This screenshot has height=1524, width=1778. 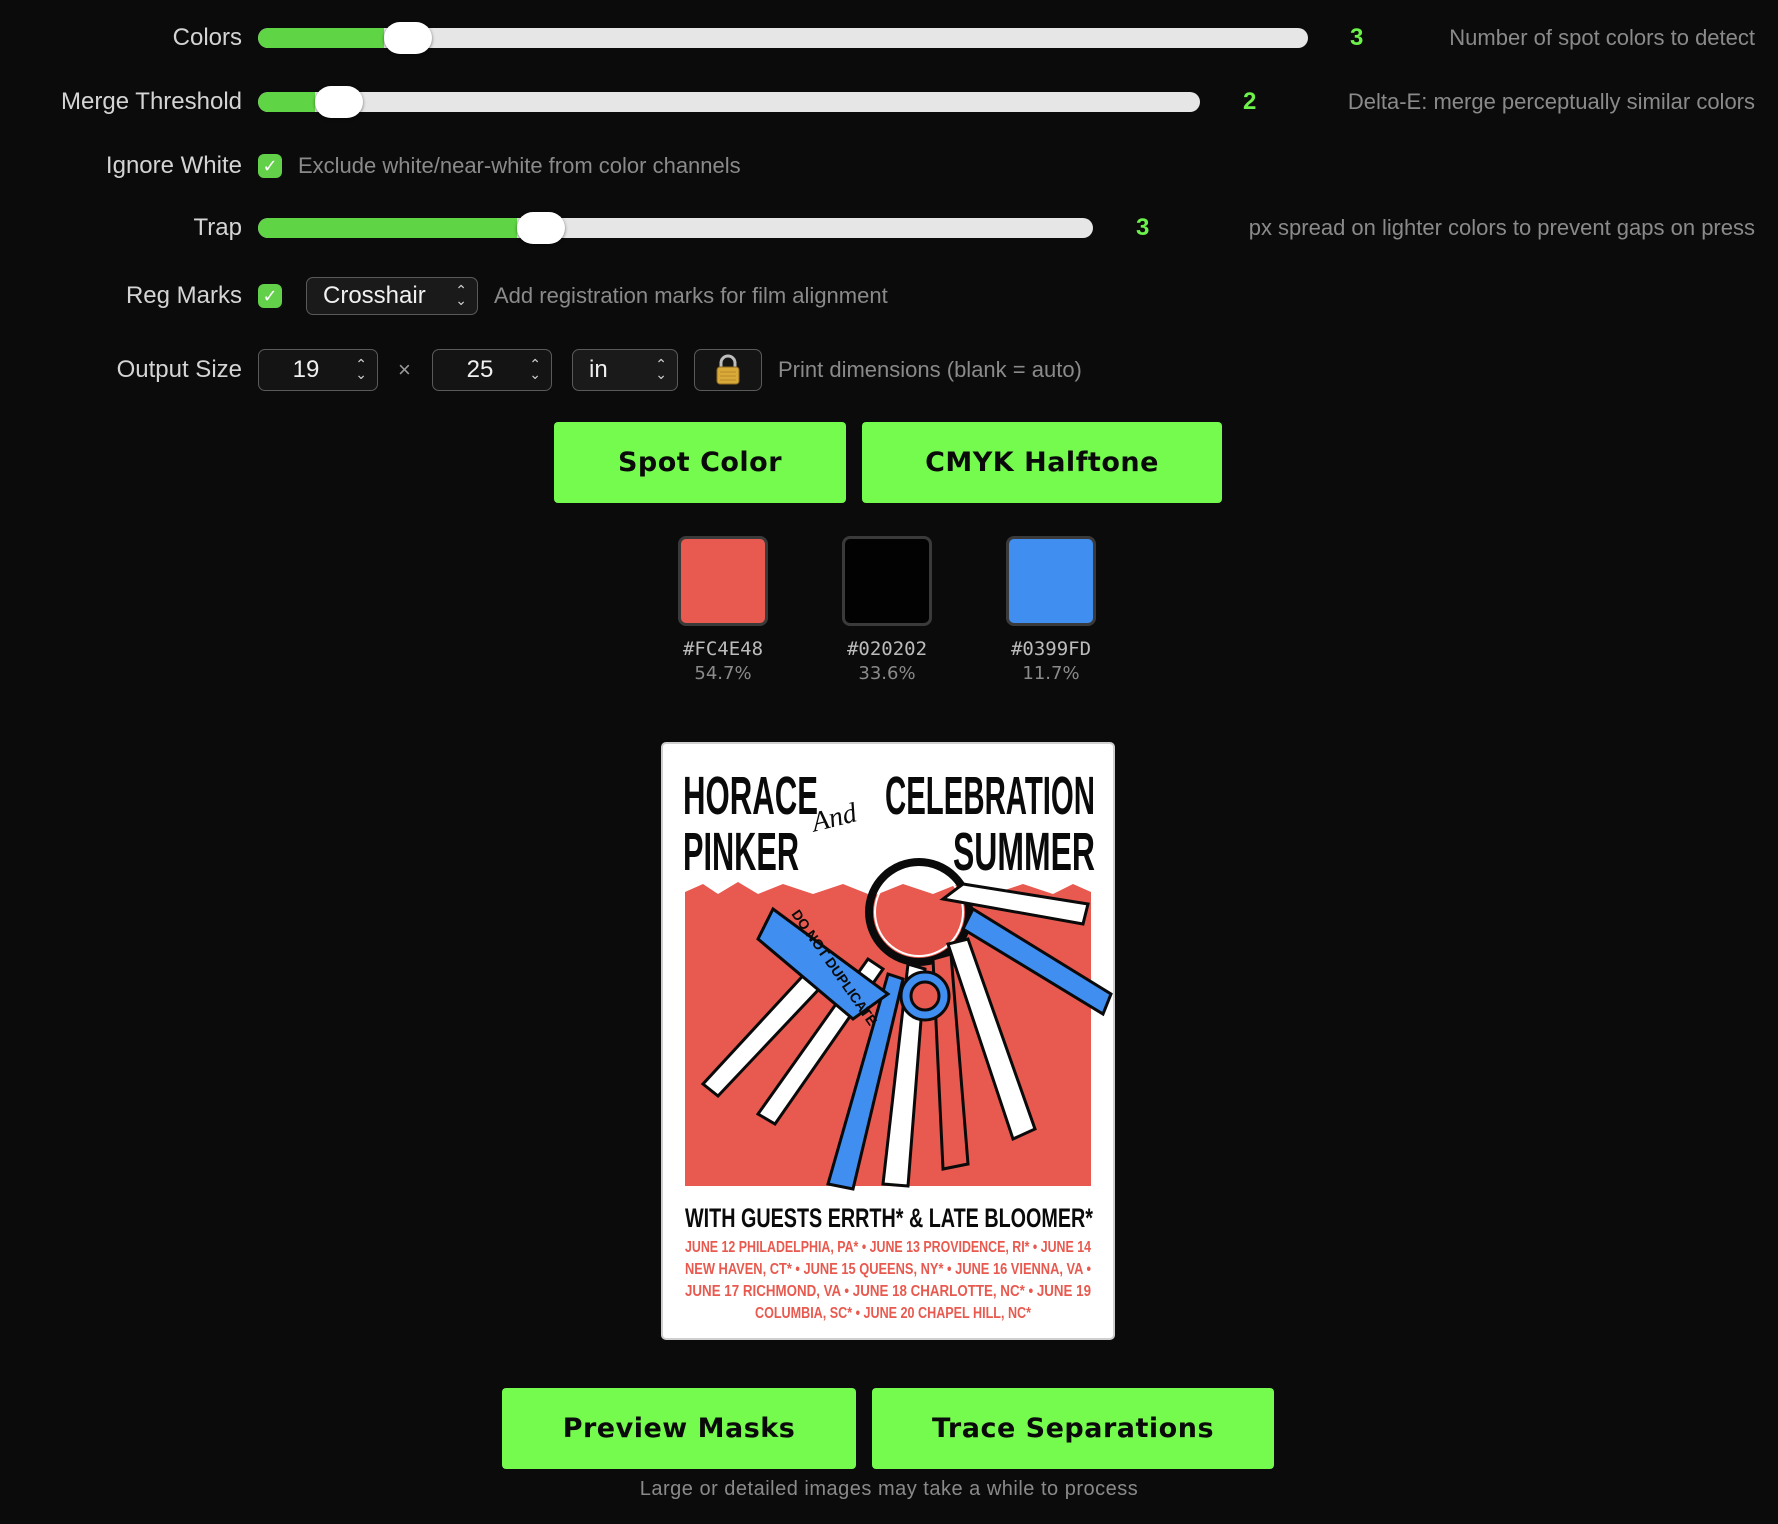 What do you see at coordinates (338, 102) in the screenshot?
I see `merge-threshold-slider-thumb` at bounding box center [338, 102].